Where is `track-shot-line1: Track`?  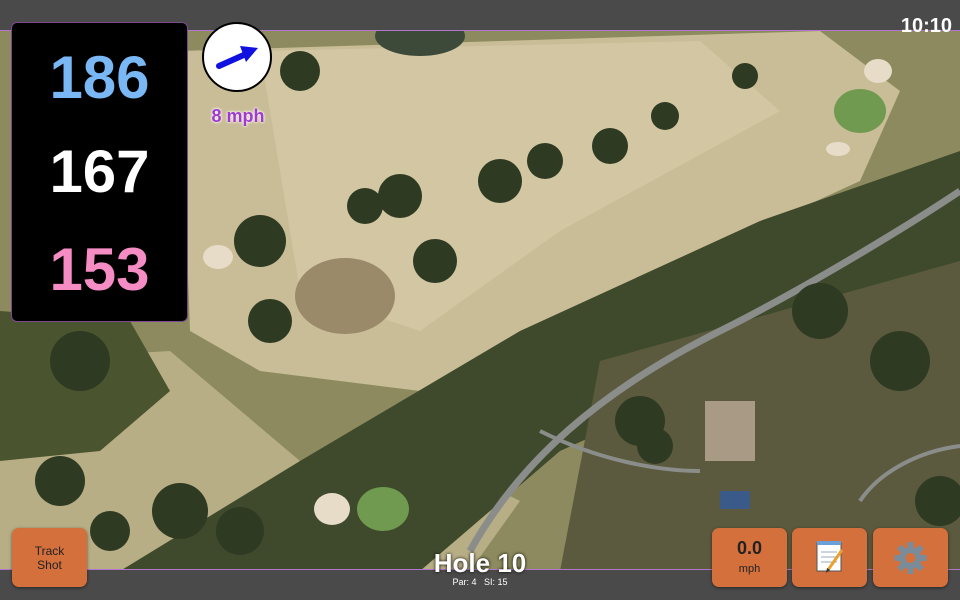
track-shot-line1: Track is located at coordinates (49, 551).